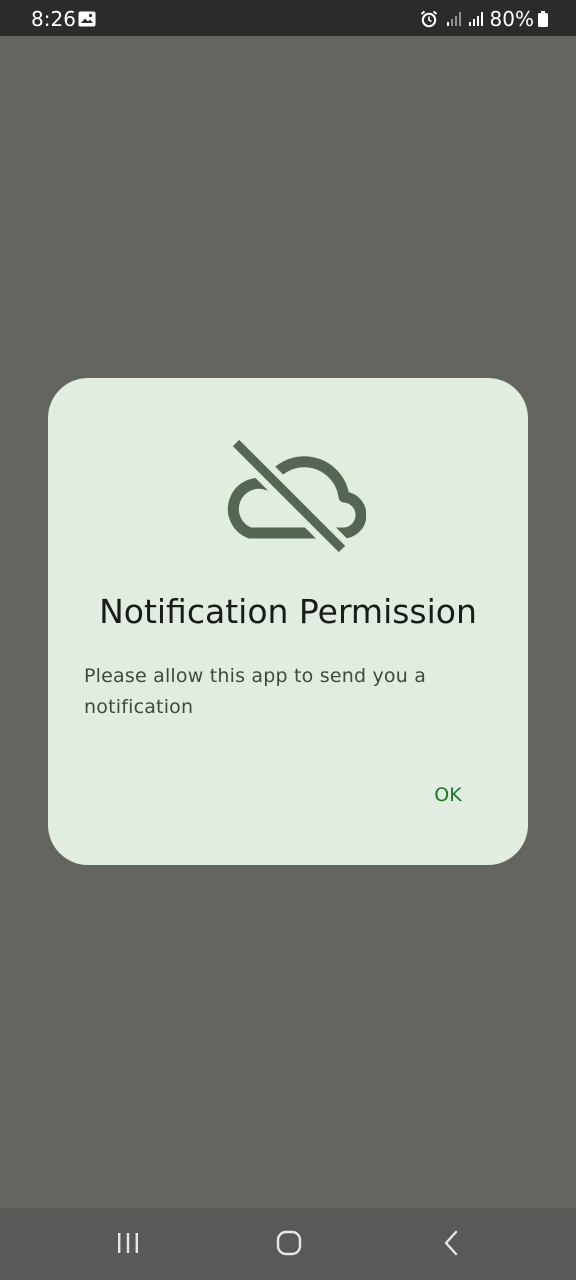 Image resolution: width=576 pixels, height=1280 pixels. I want to click on dialog-title: Notification Permission, so click(288, 611).